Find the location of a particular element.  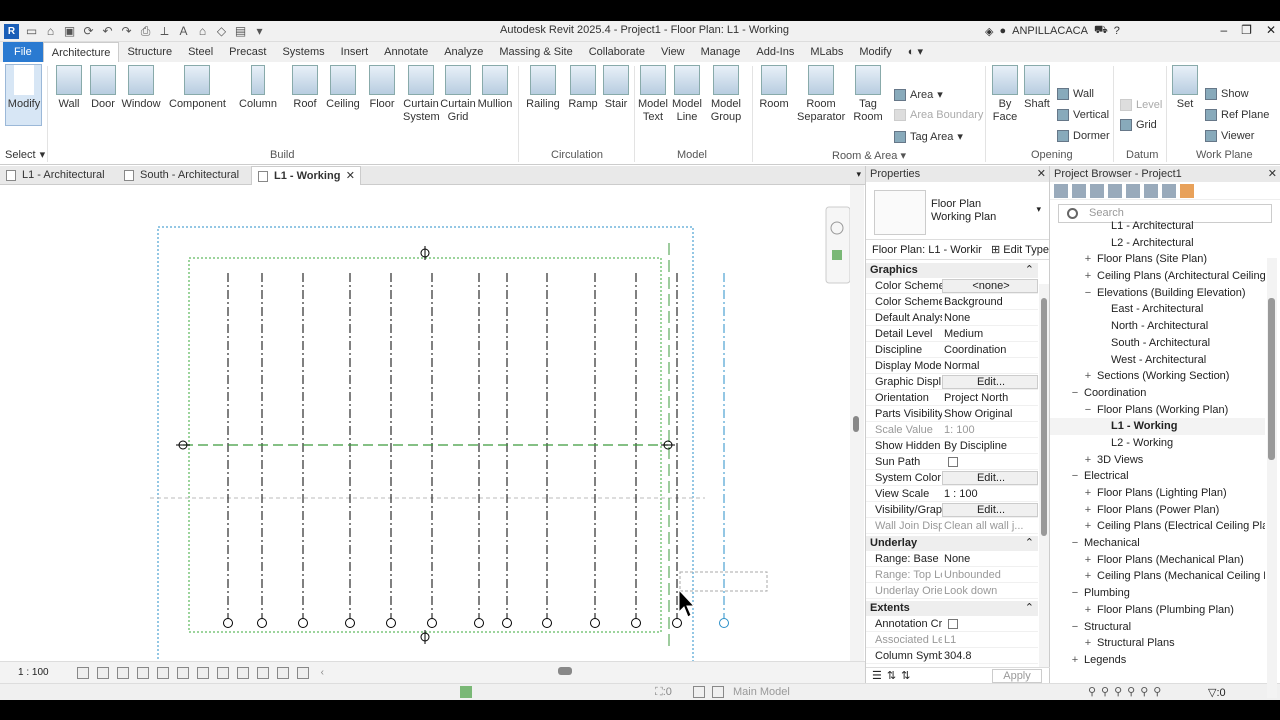

show-crop-icon is located at coordinates (182, 672).